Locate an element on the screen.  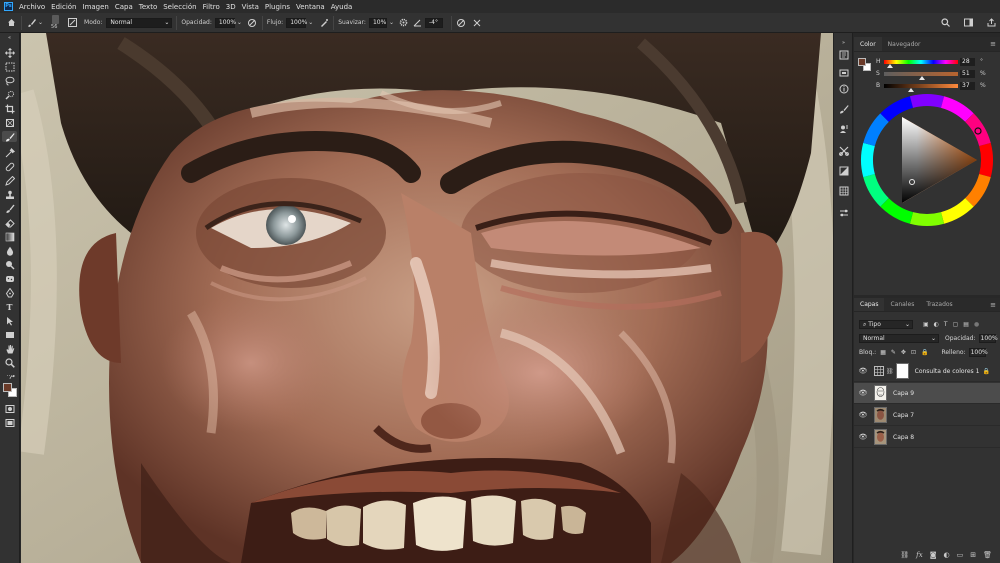
frame-tool is located at coordinates (9, 122).